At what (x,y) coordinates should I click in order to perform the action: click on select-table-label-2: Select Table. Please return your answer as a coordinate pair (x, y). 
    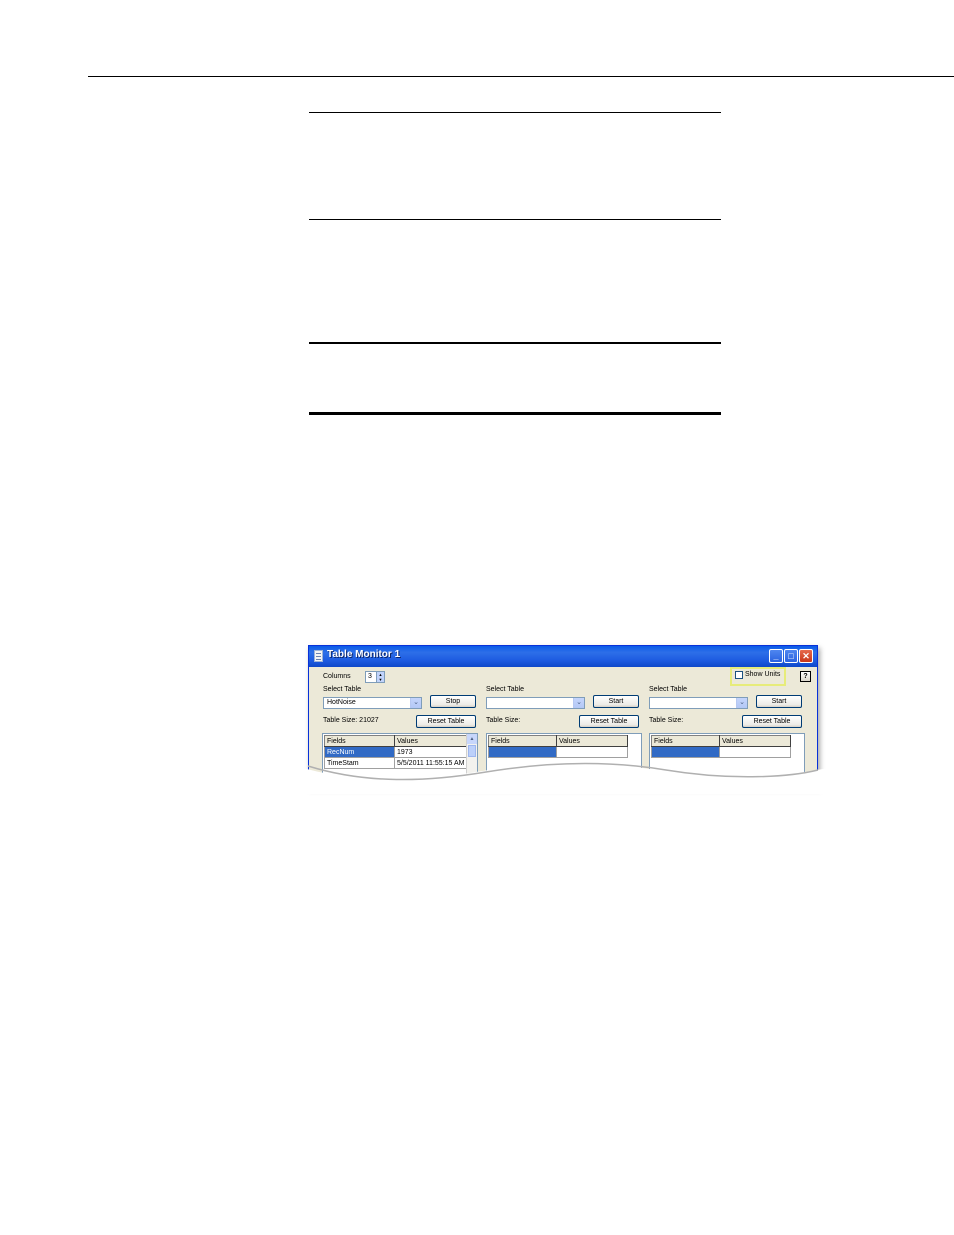
    Looking at the image, I should click on (505, 689).